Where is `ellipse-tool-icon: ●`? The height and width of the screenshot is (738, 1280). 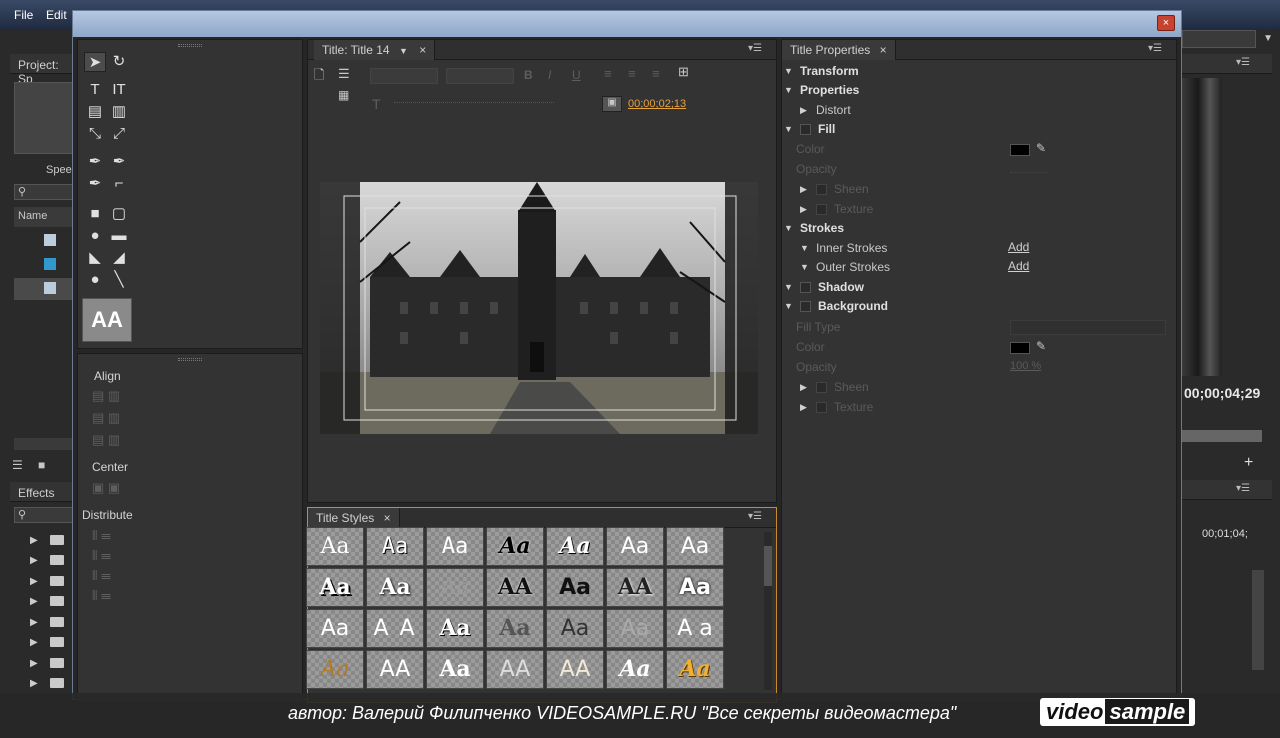 ellipse-tool-icon: ● is located at coordinates (95, 236).